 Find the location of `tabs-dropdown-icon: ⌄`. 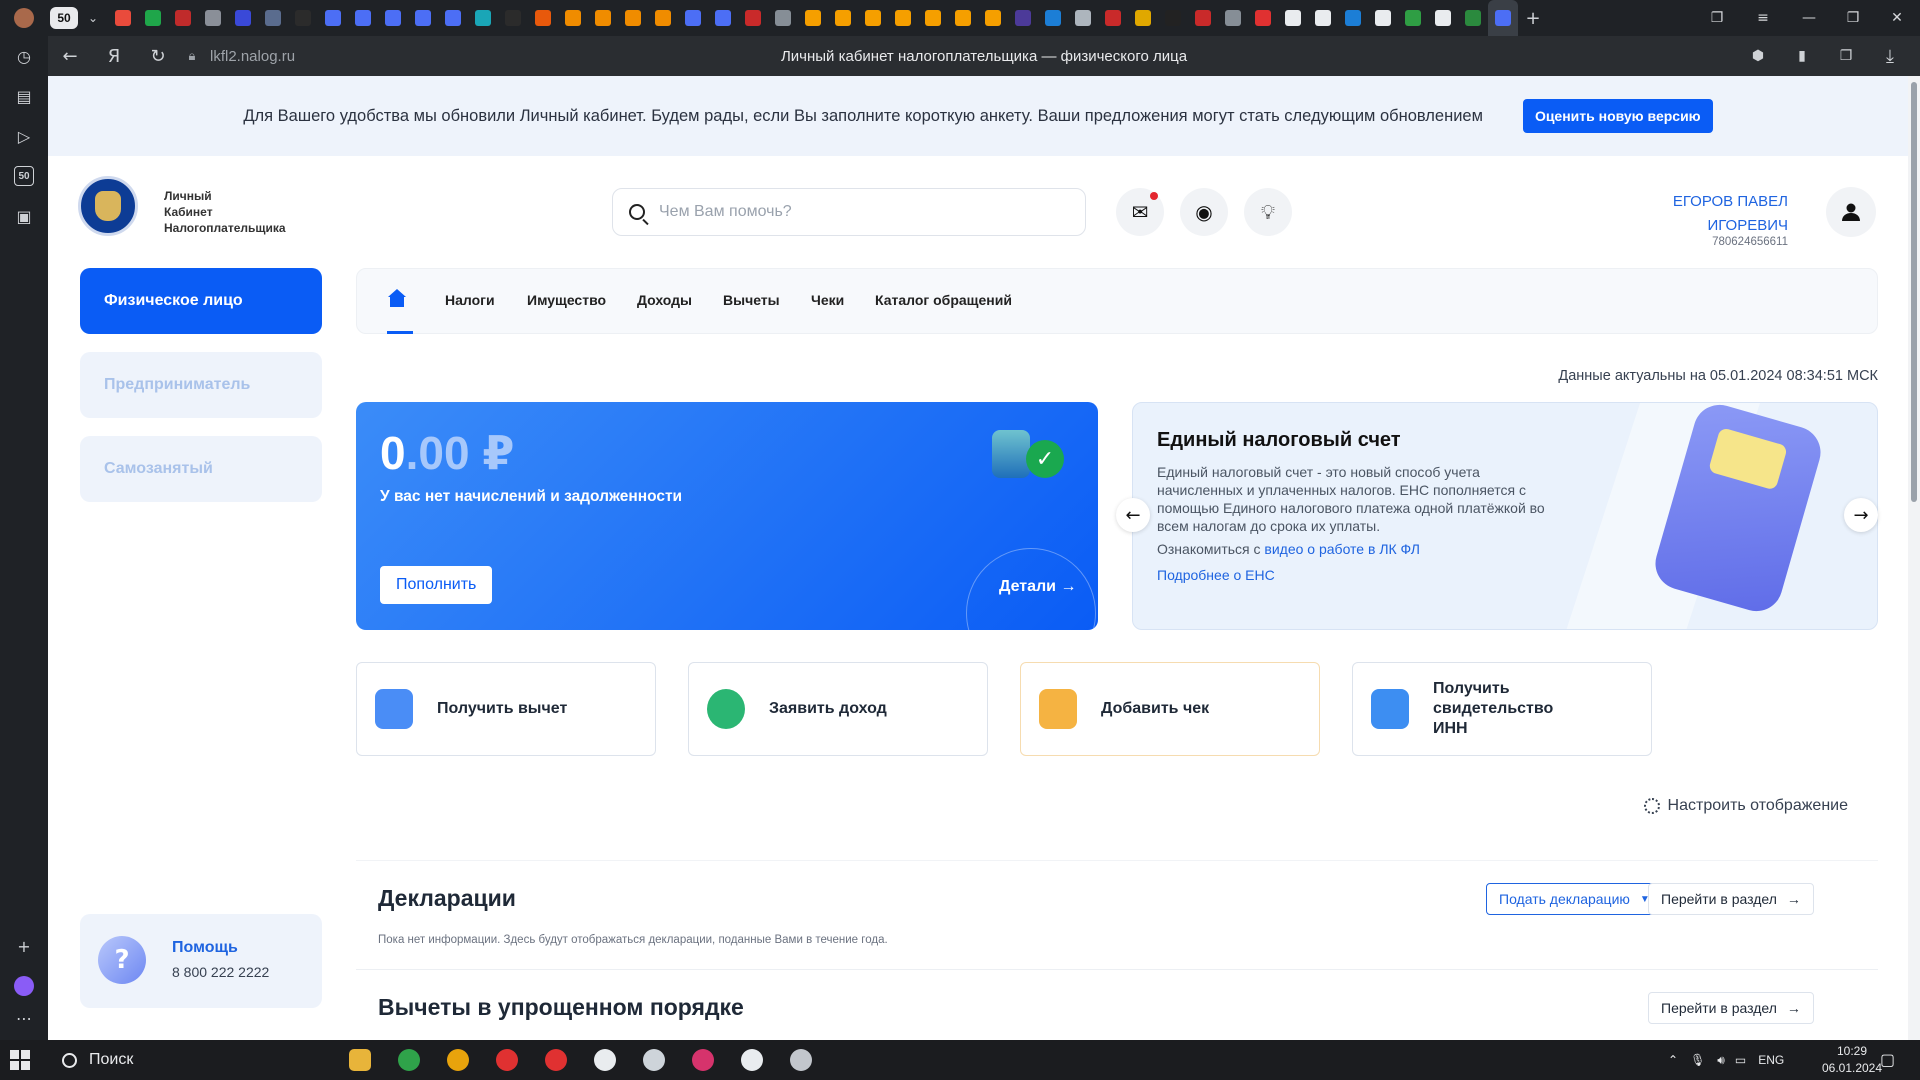

tabs-dropdown-icon: ⌄ is located at coordinates (93, 18).